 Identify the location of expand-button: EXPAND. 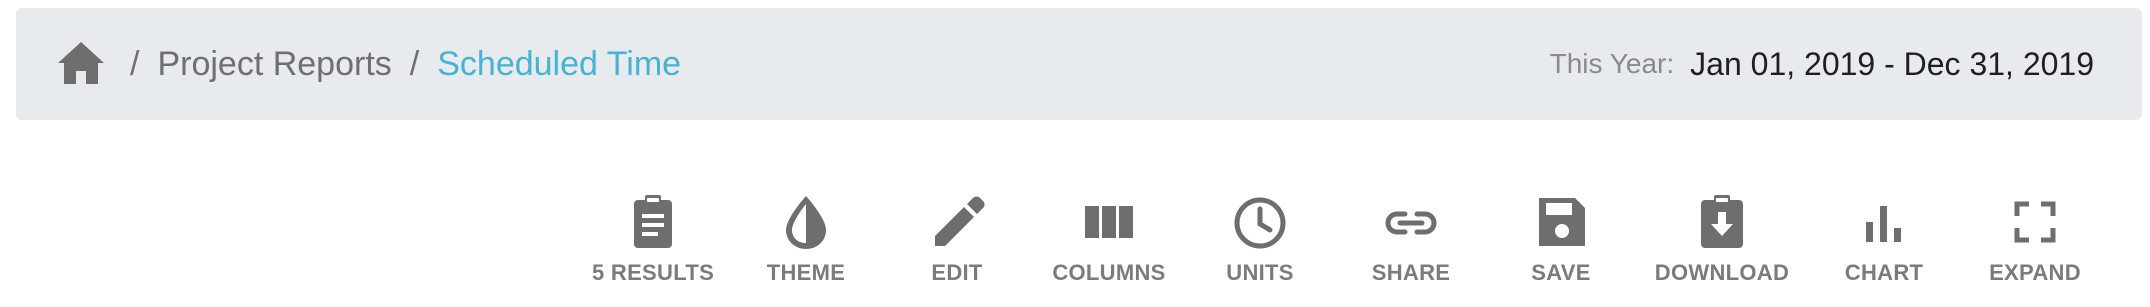
(2035, 239).